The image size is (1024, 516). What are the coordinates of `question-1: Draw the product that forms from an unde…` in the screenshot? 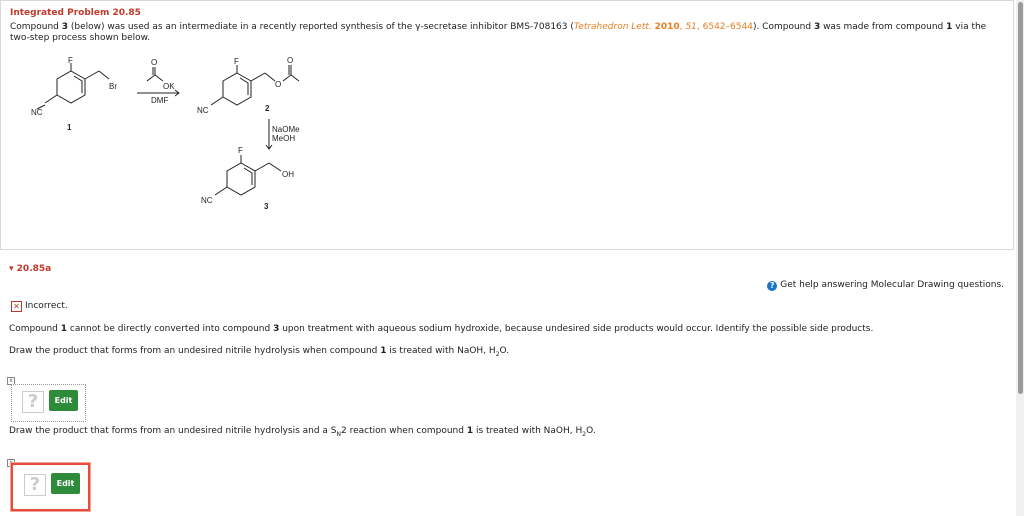 It's located at (259, 352).